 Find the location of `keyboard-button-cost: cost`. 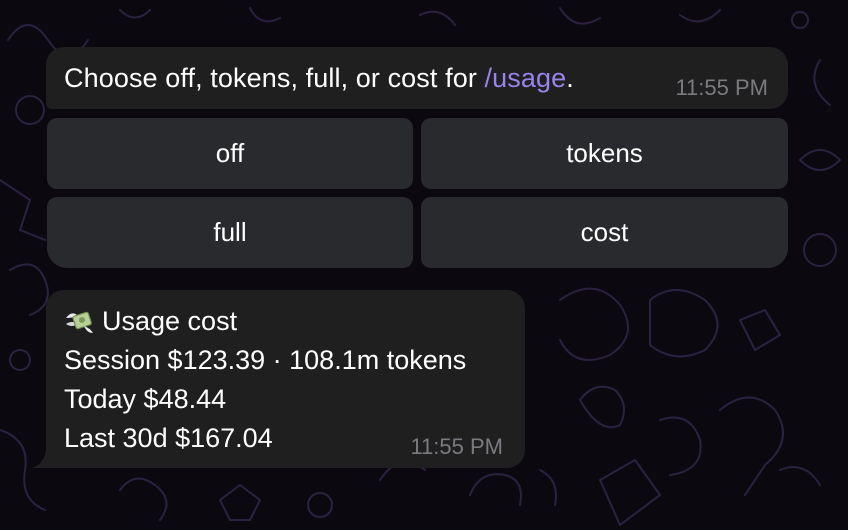

keyboard-button-cost: cost is located at coordinates (604, 232).